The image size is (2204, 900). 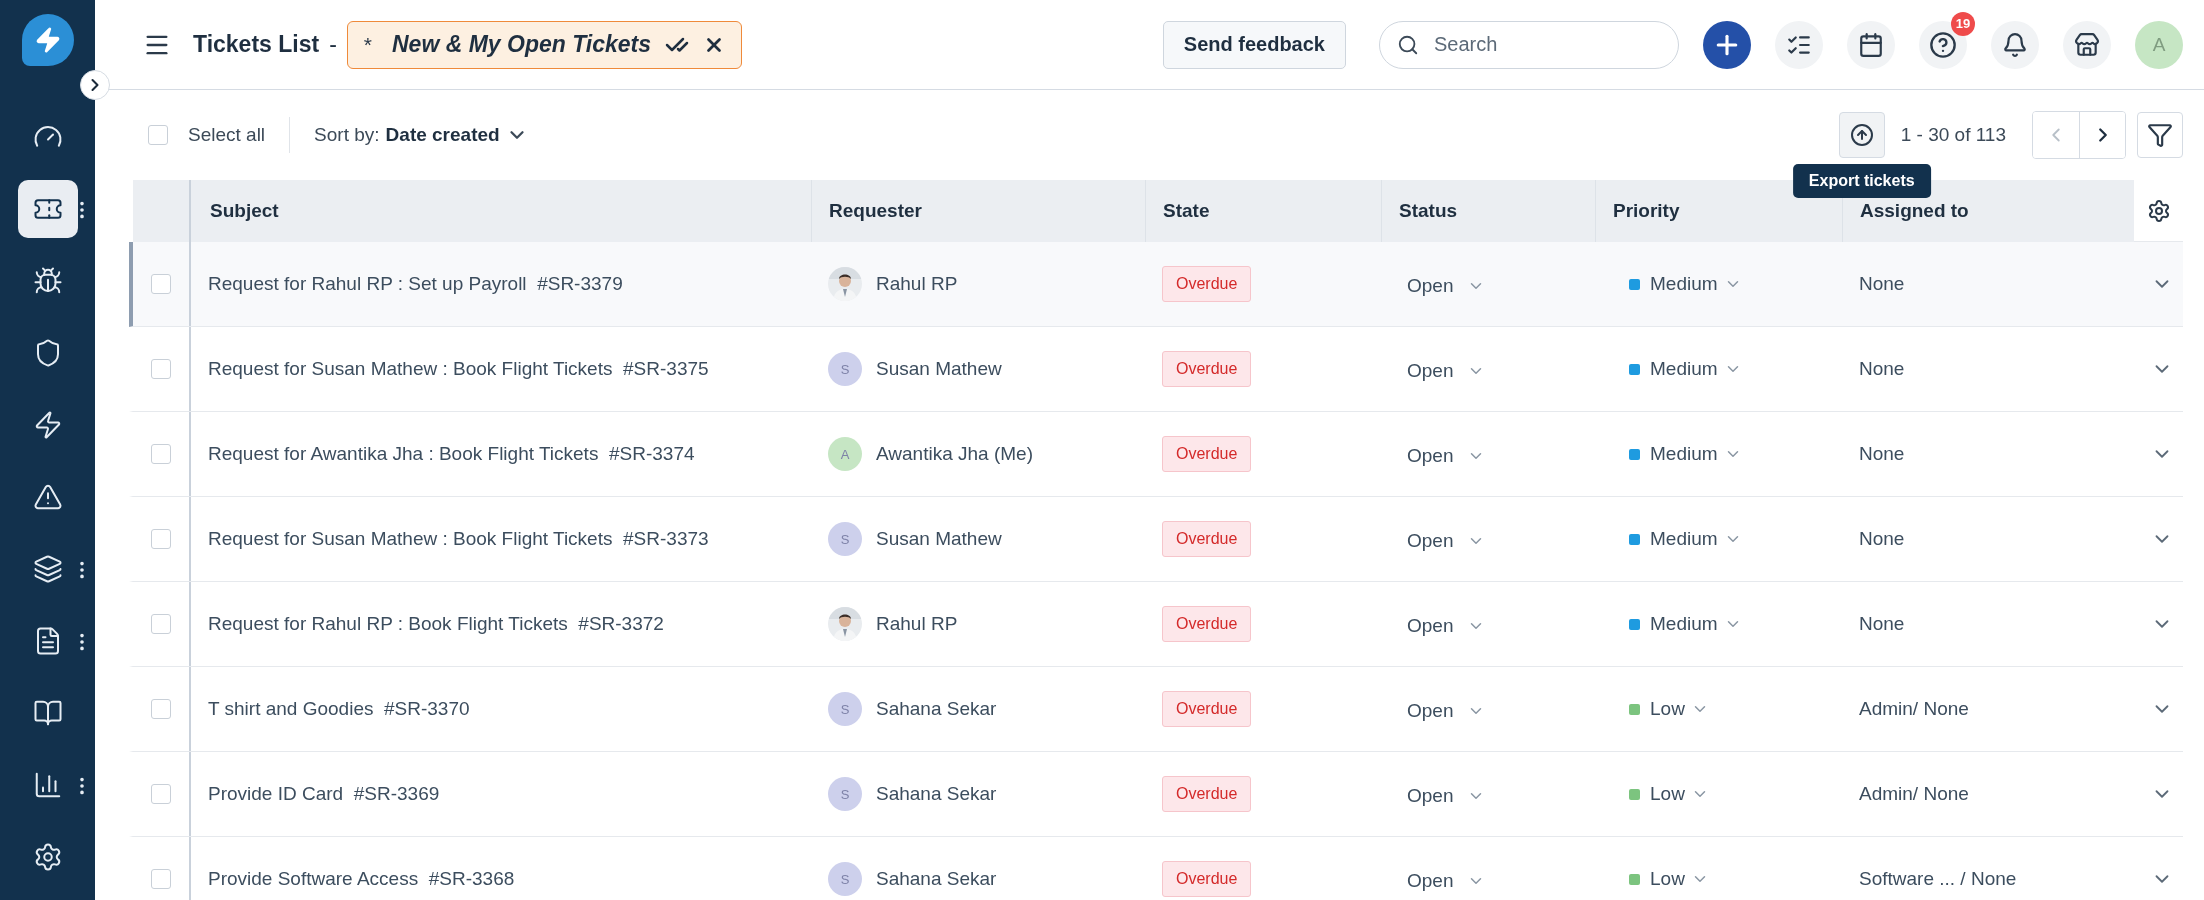 I want to click on filter-button, so click(x=2160, y=135).